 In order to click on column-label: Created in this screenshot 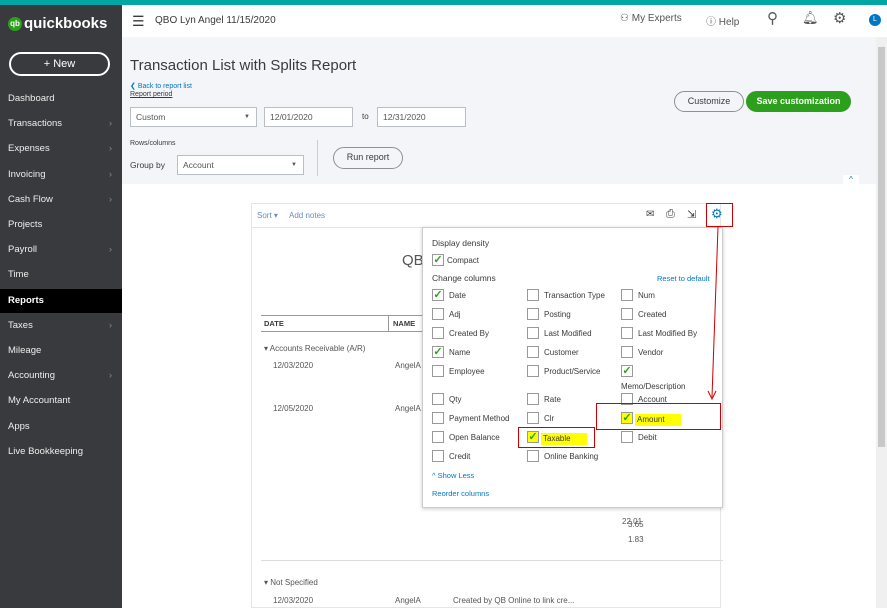, I will do `click(652, 314)`.